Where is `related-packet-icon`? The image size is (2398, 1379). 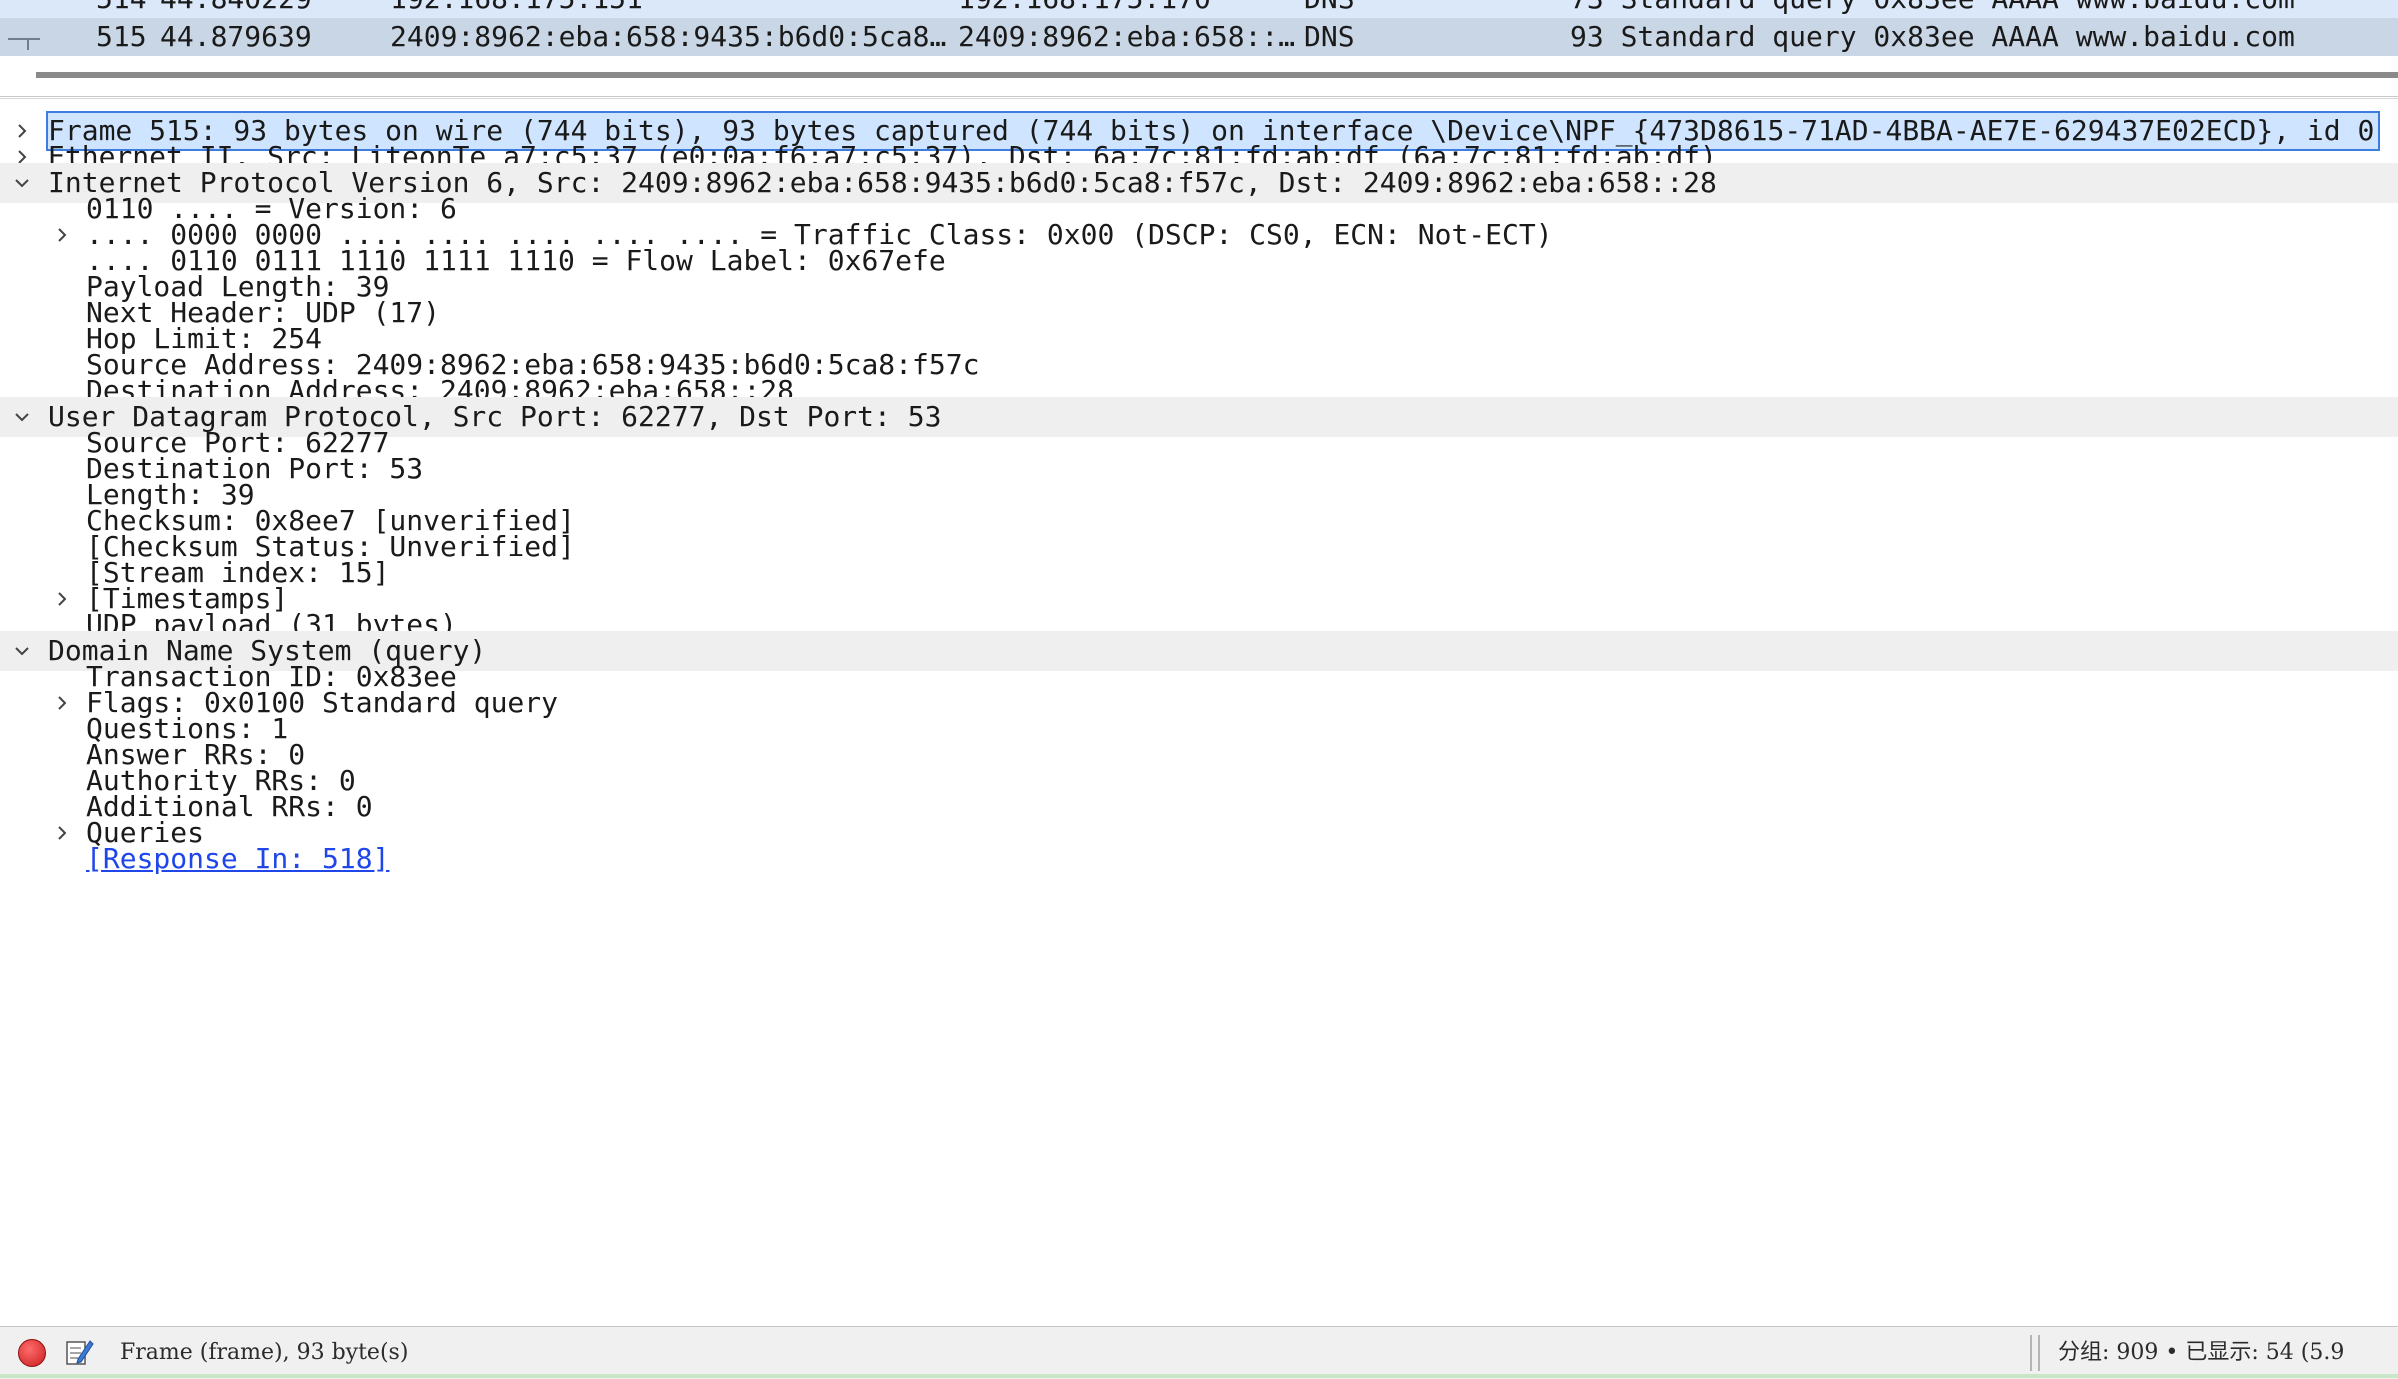 related-packet-icon is located at coordinates (24, 44).